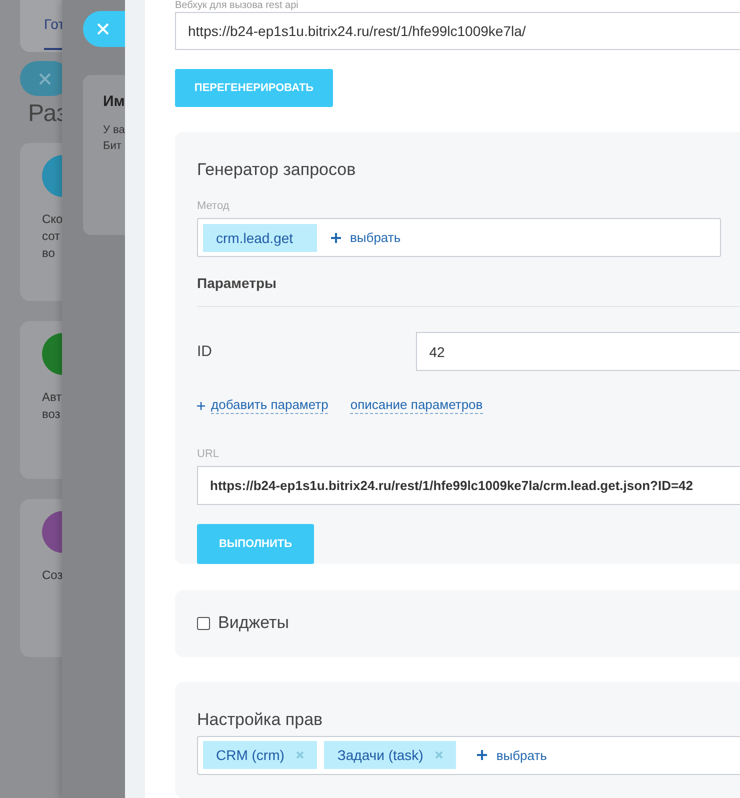  Describe the element at coordinates (237, 283) in the screenshot. I see `params-heading: Параметры` at that location.